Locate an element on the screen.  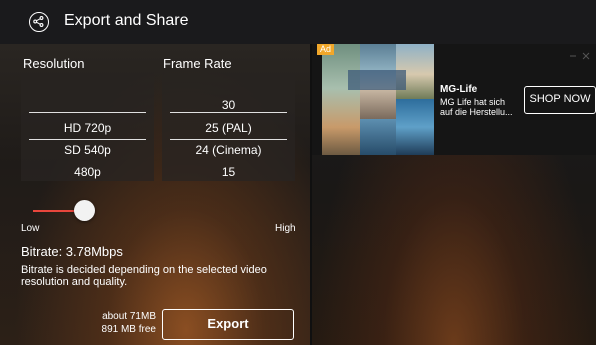
bitrate-value: Bitrate: 3.78Mbps is located at coordinates (72, 251).